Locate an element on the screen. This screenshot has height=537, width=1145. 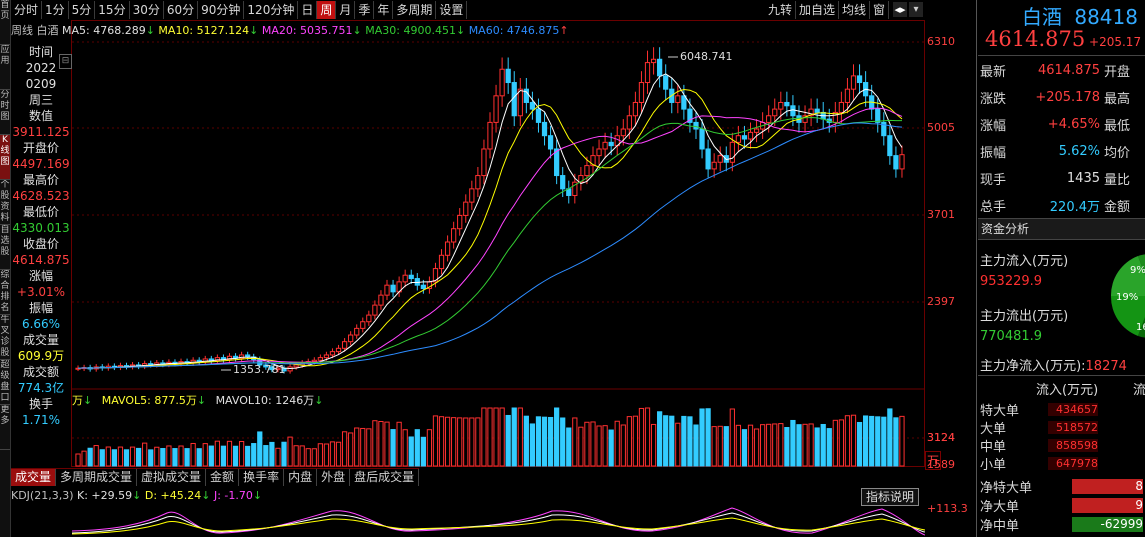
fund-row-label: 小单 is located at coordinates (993, 465).